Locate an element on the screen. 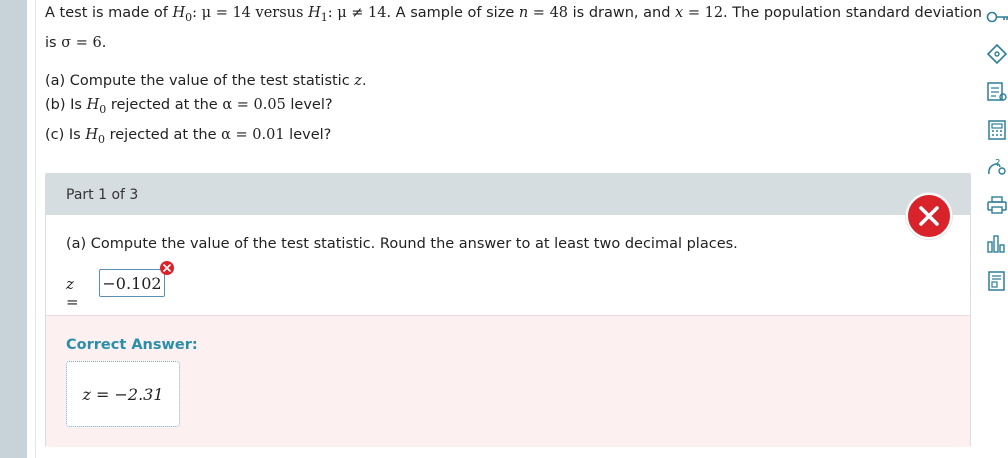  question-text-segment: is is located at coordinates (53, 43).